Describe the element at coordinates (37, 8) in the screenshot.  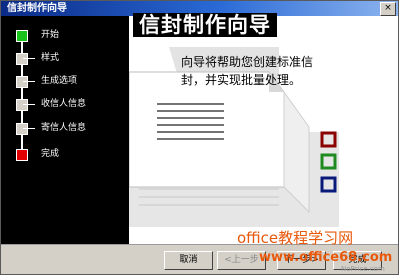
I see `window-title: 信封制作向导` at that location.